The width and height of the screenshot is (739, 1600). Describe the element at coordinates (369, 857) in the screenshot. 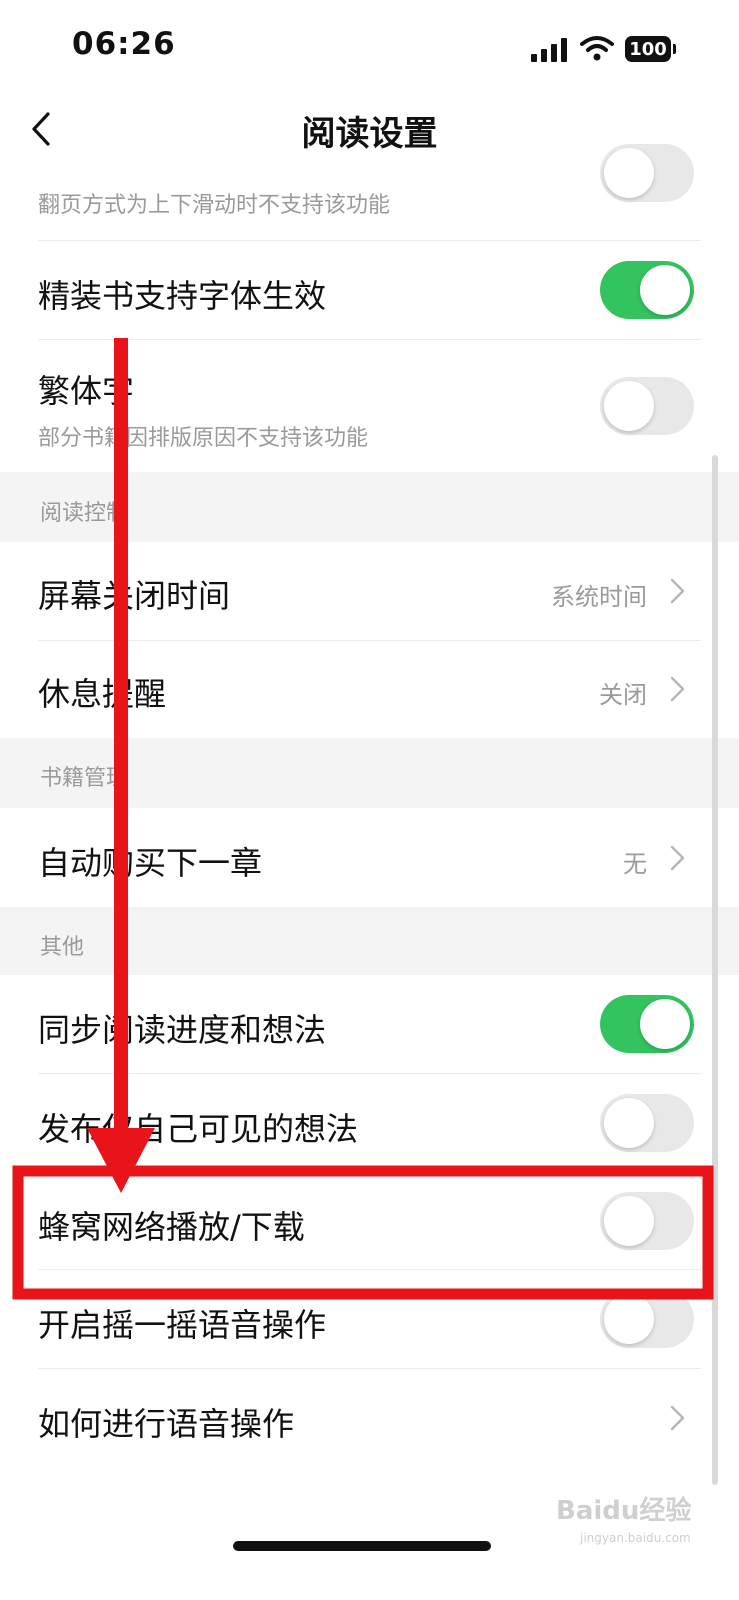

I see `setting-row-auto-buy: 自动购买下一章 无` at that location.